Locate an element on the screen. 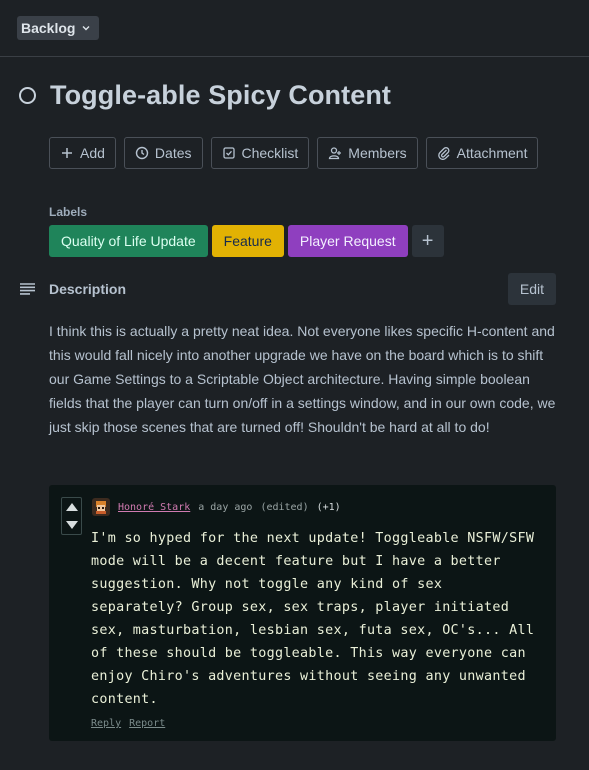 The width and height of the screenshot is (589, 770). attachment-button-label: Attachment is located at coordinates (492, 153).